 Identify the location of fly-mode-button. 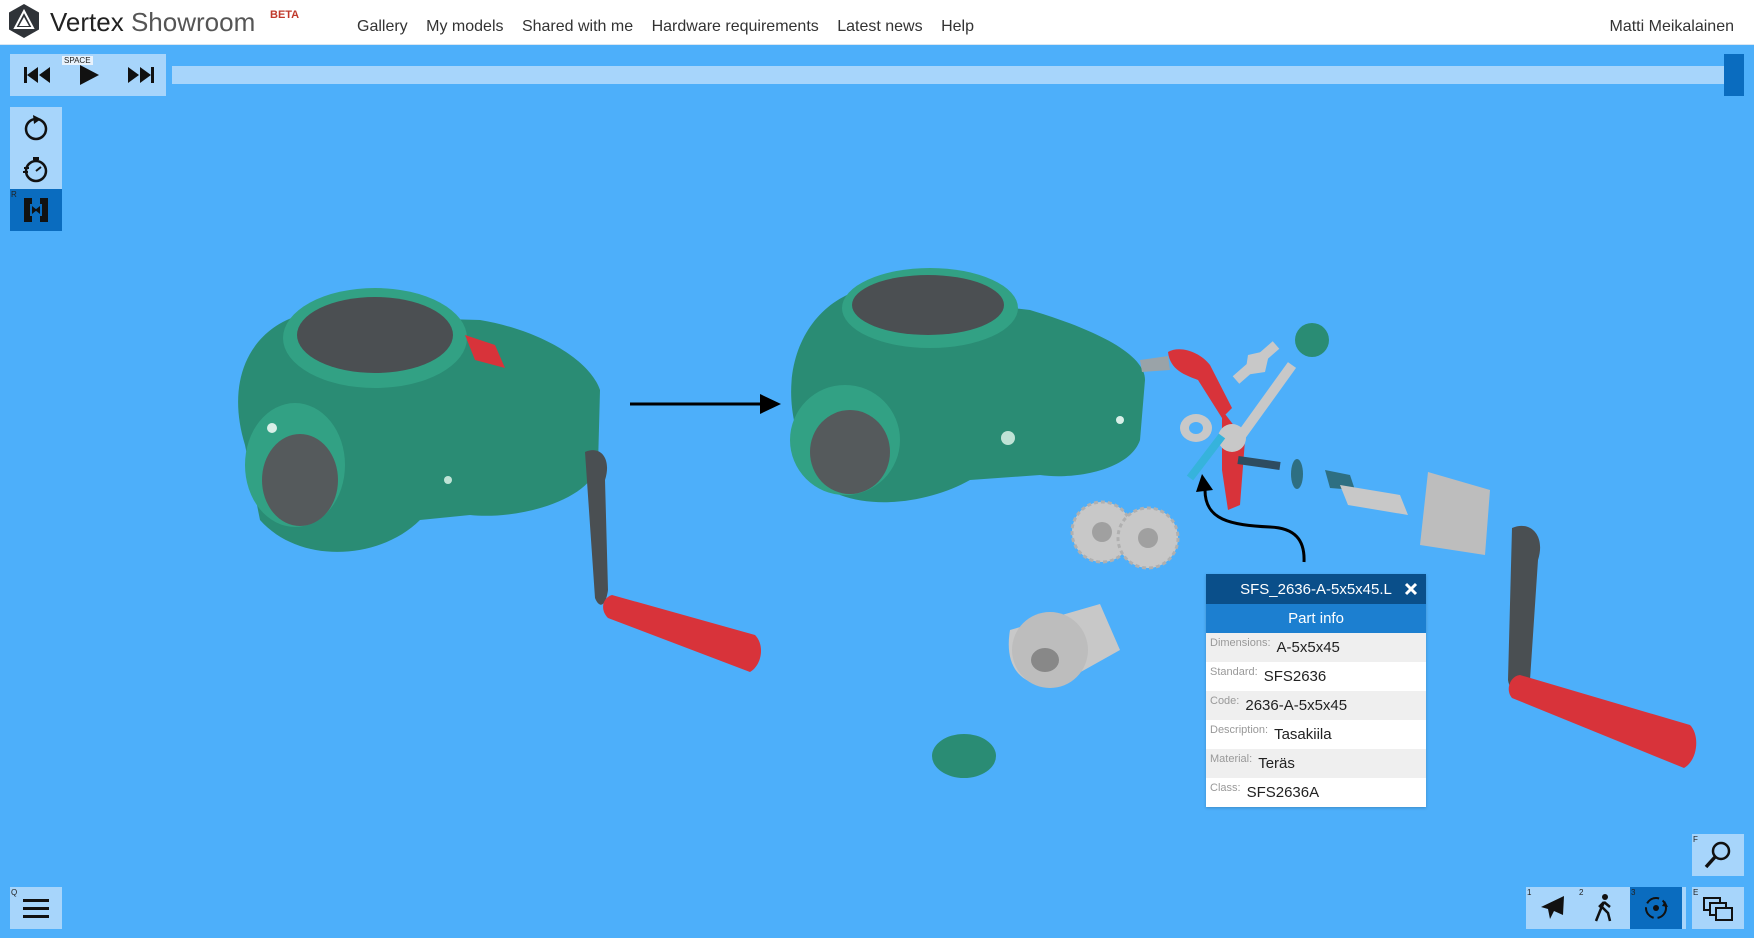
(1552, 908).